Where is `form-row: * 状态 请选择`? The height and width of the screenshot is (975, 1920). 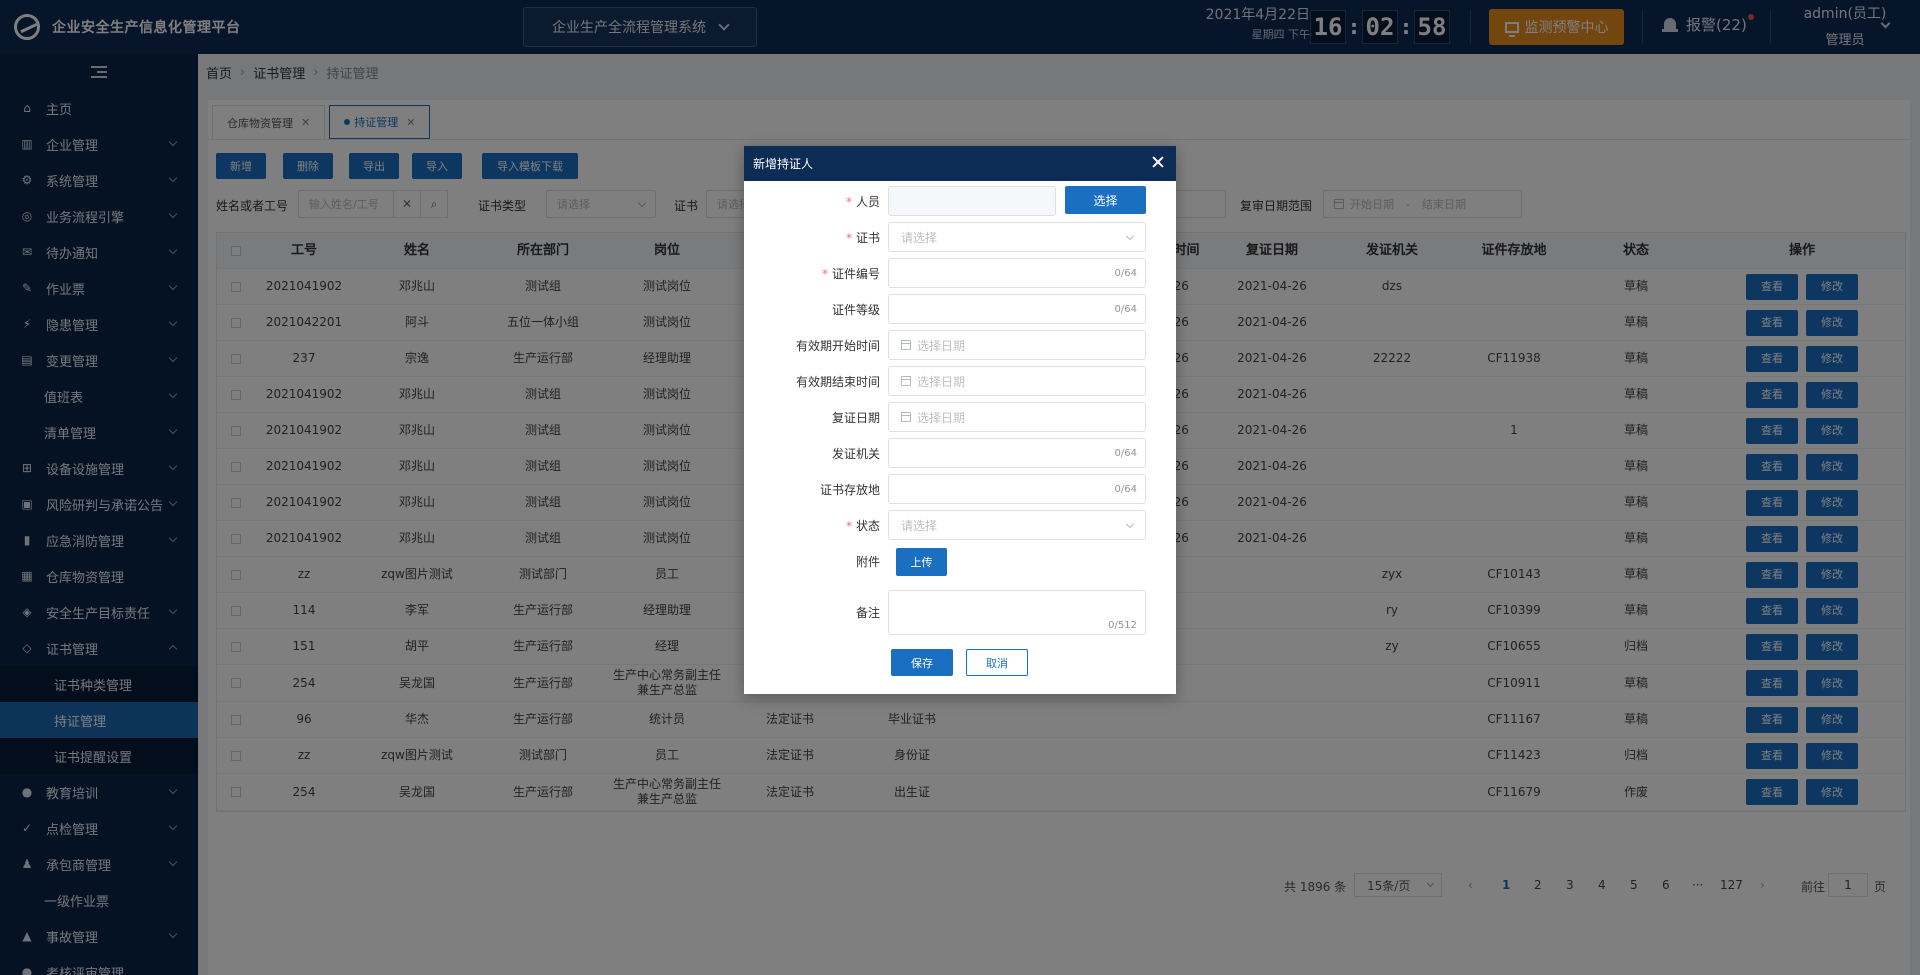
form-row: * 状态 请选择 is located at coordinates (960, 525).